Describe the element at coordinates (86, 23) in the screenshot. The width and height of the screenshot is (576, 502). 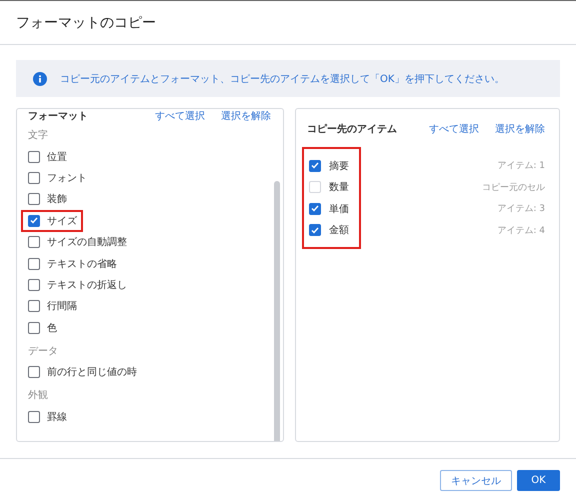
I see `dialog-title: フォーマットのコピー` at that location.